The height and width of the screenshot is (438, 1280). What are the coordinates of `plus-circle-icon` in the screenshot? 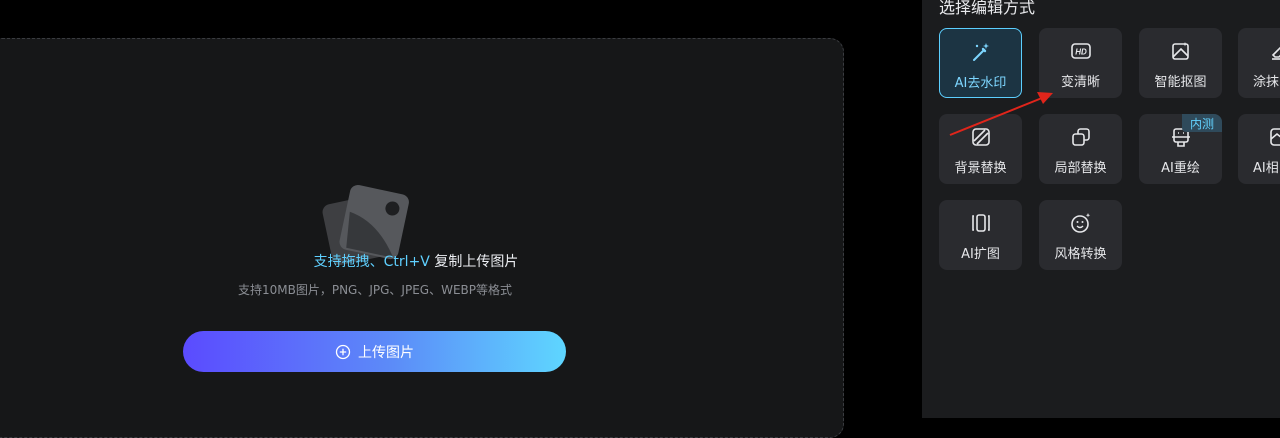 It's located at (343, 351).